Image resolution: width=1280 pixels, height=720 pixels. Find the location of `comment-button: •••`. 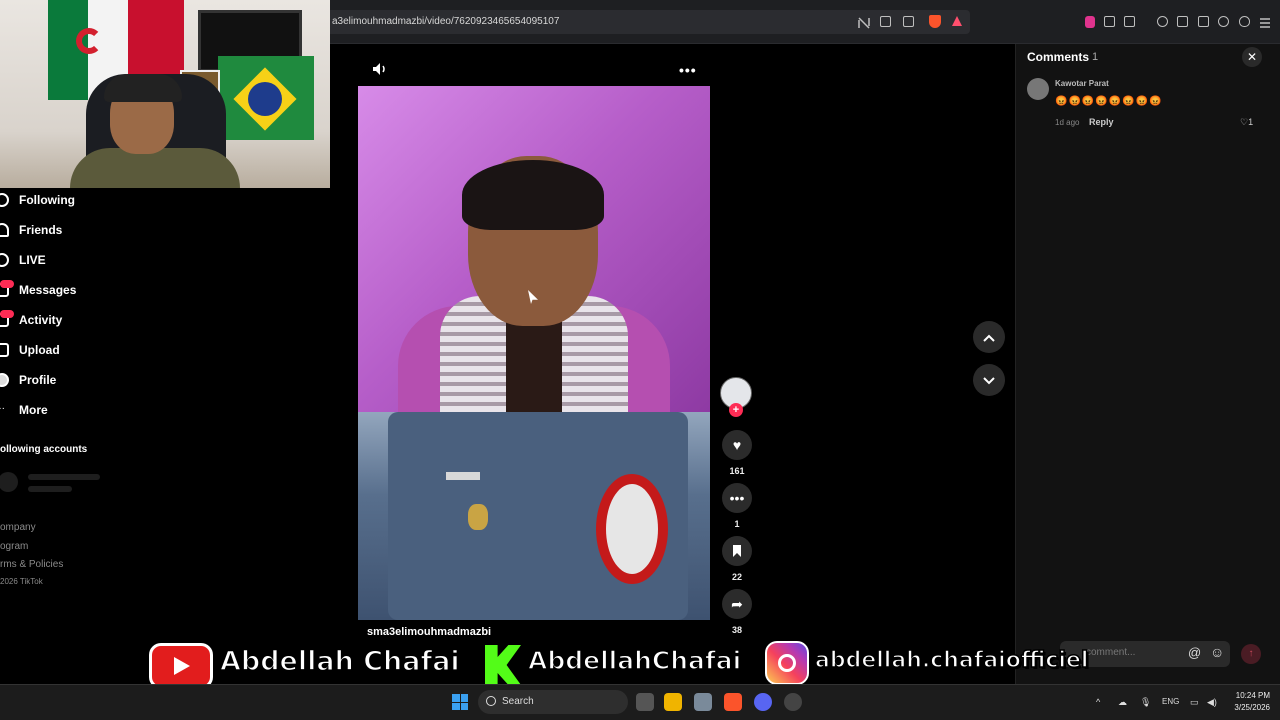

comment-button: ••• is located at coordinates (737, 498).